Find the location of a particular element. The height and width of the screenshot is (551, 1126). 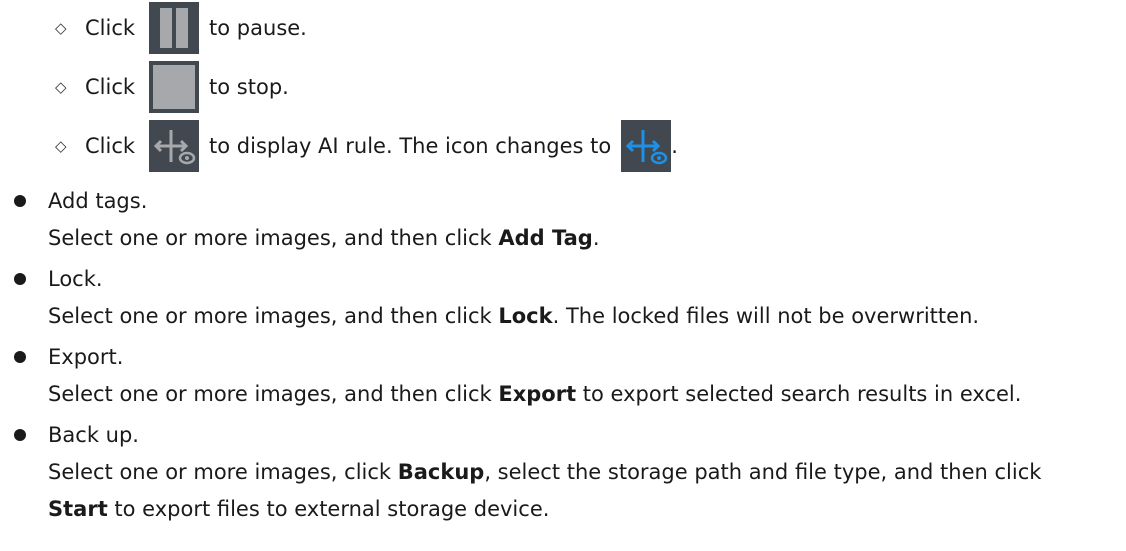

item-title: Lock. is located at coordinates (75, 279).